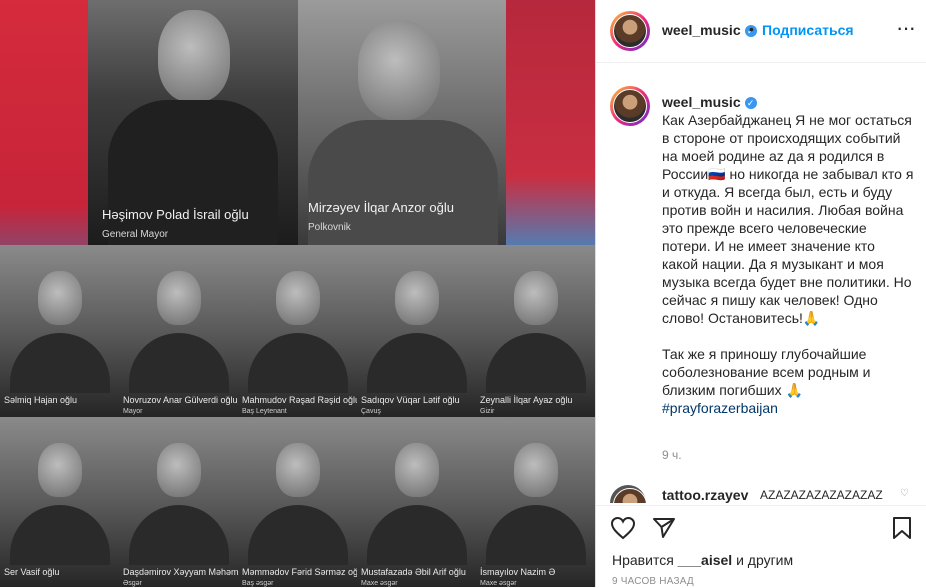 The image size is (926, 588). Describe the element at coordinates (764, 560) in the screenshot. I see `likes-suffix: и другим` at that location.